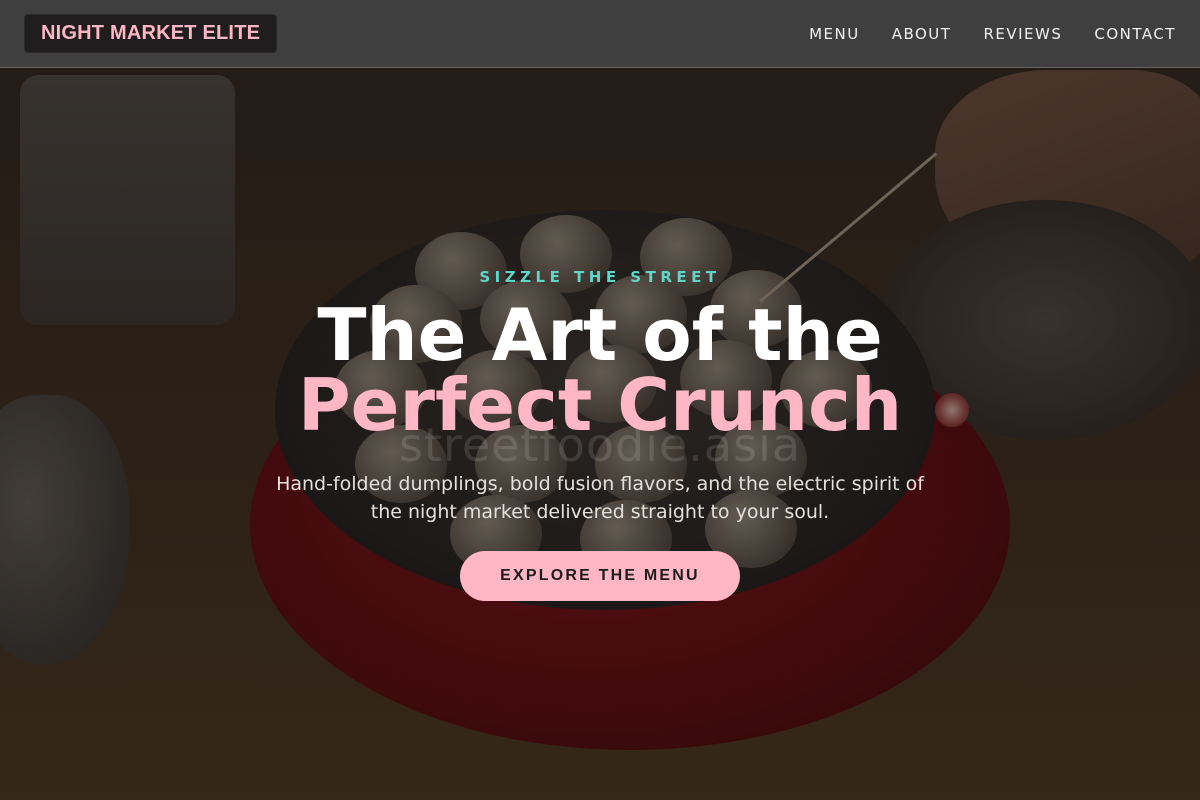  Describe the element at coordinates (922, 34) in the screenshot. I see `nav-item-about: ABOUT` at that location.